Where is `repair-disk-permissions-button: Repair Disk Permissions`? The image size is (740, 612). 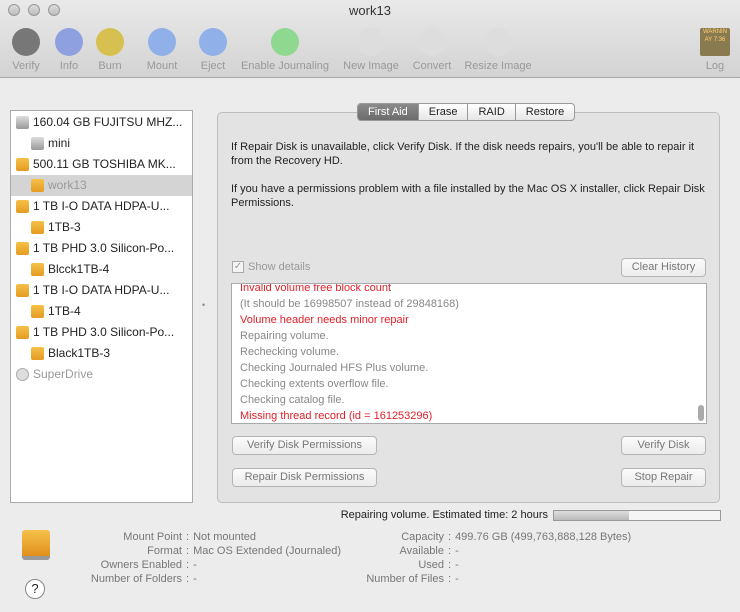 repair-disk-permissions-button: Repair Disk Permissions is located at coordinates (304, 477).